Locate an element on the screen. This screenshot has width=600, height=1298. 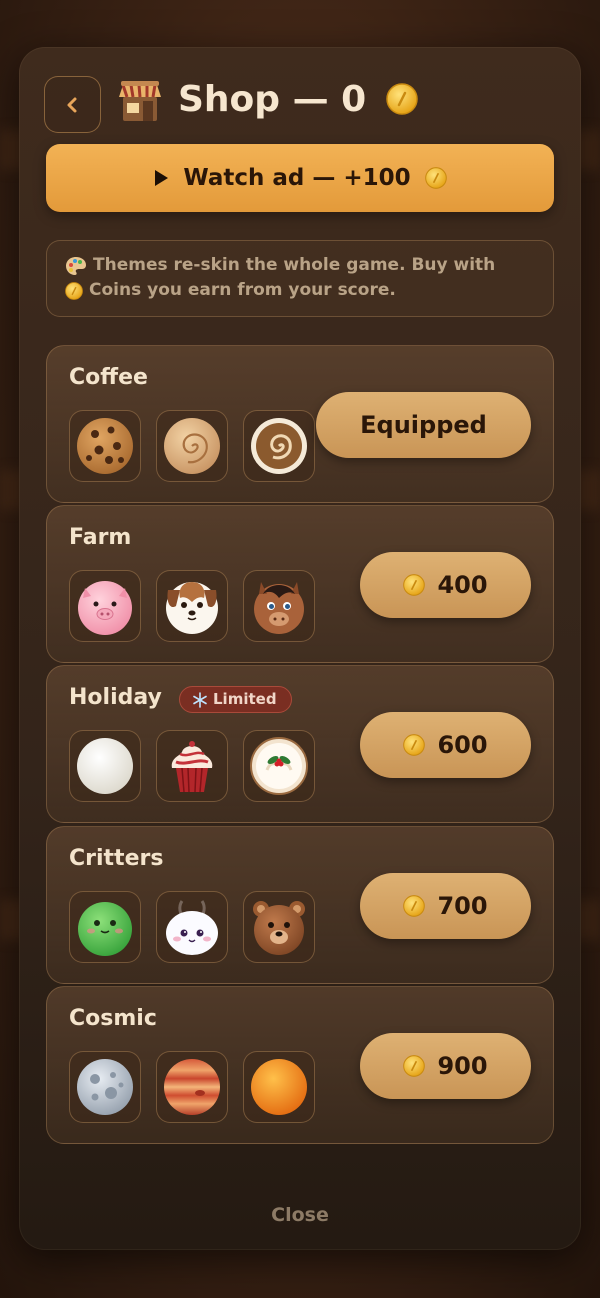
ghost-bunny-icon is located at coordinates (192, 927).